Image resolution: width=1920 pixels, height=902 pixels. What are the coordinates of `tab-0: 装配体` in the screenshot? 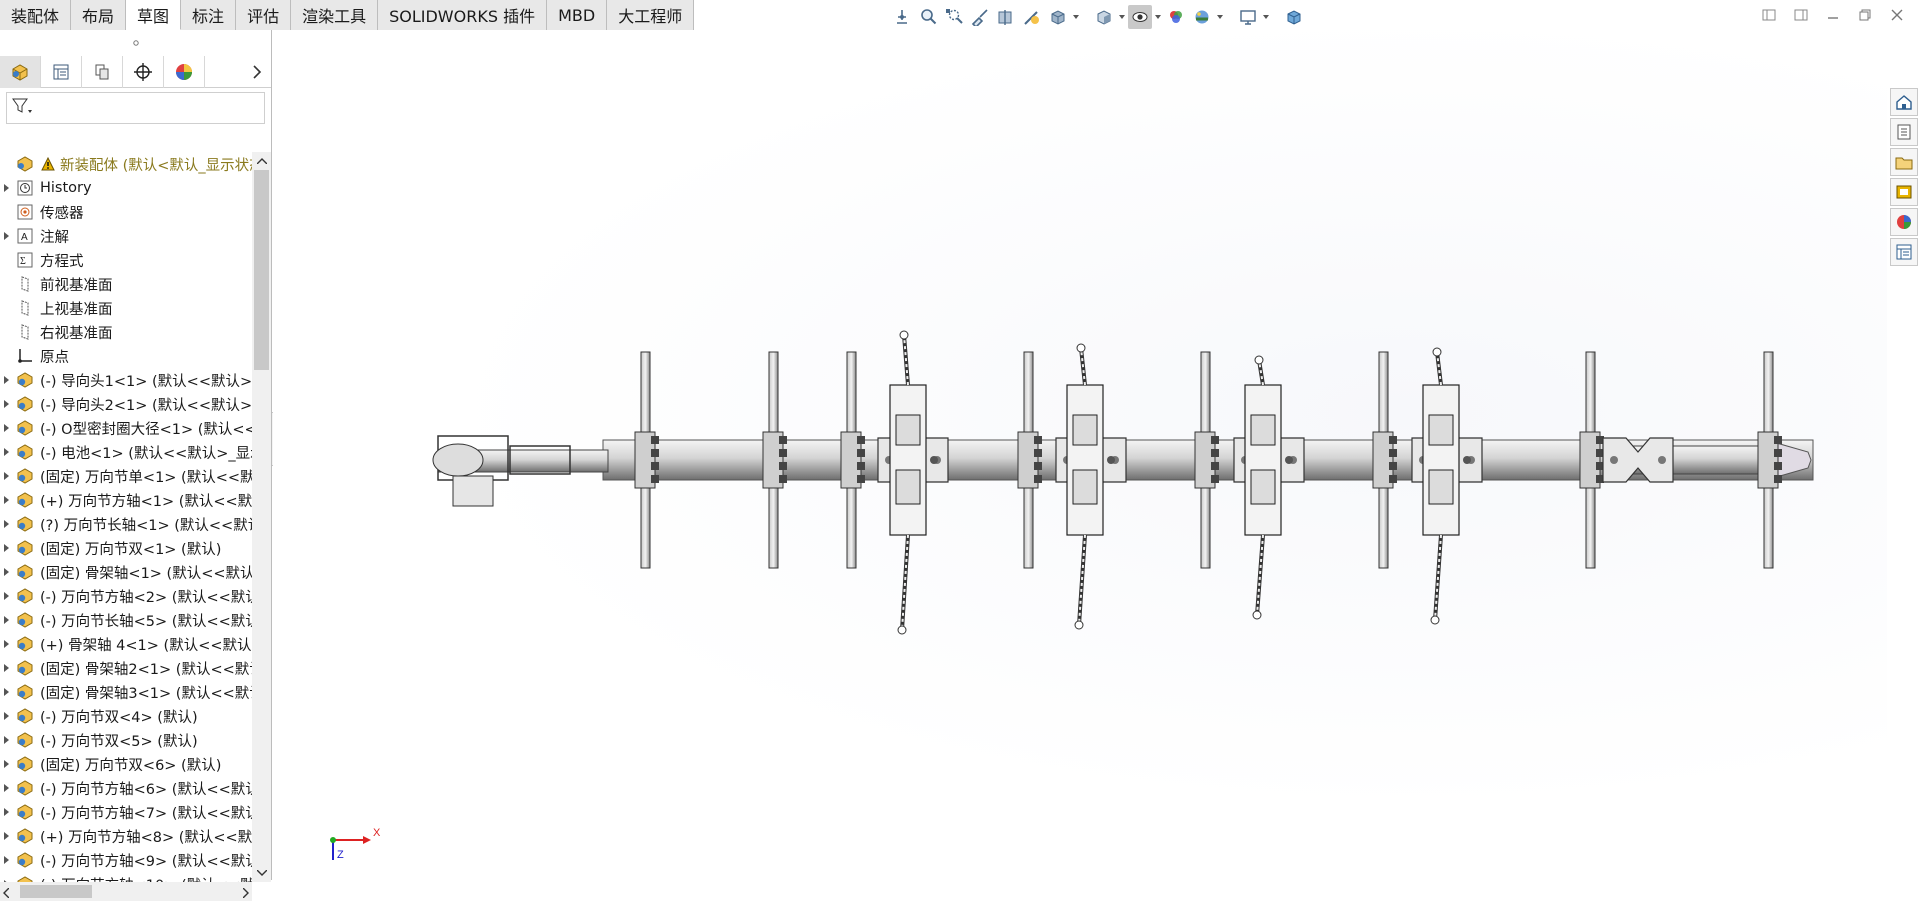 It's located at (36, 15).